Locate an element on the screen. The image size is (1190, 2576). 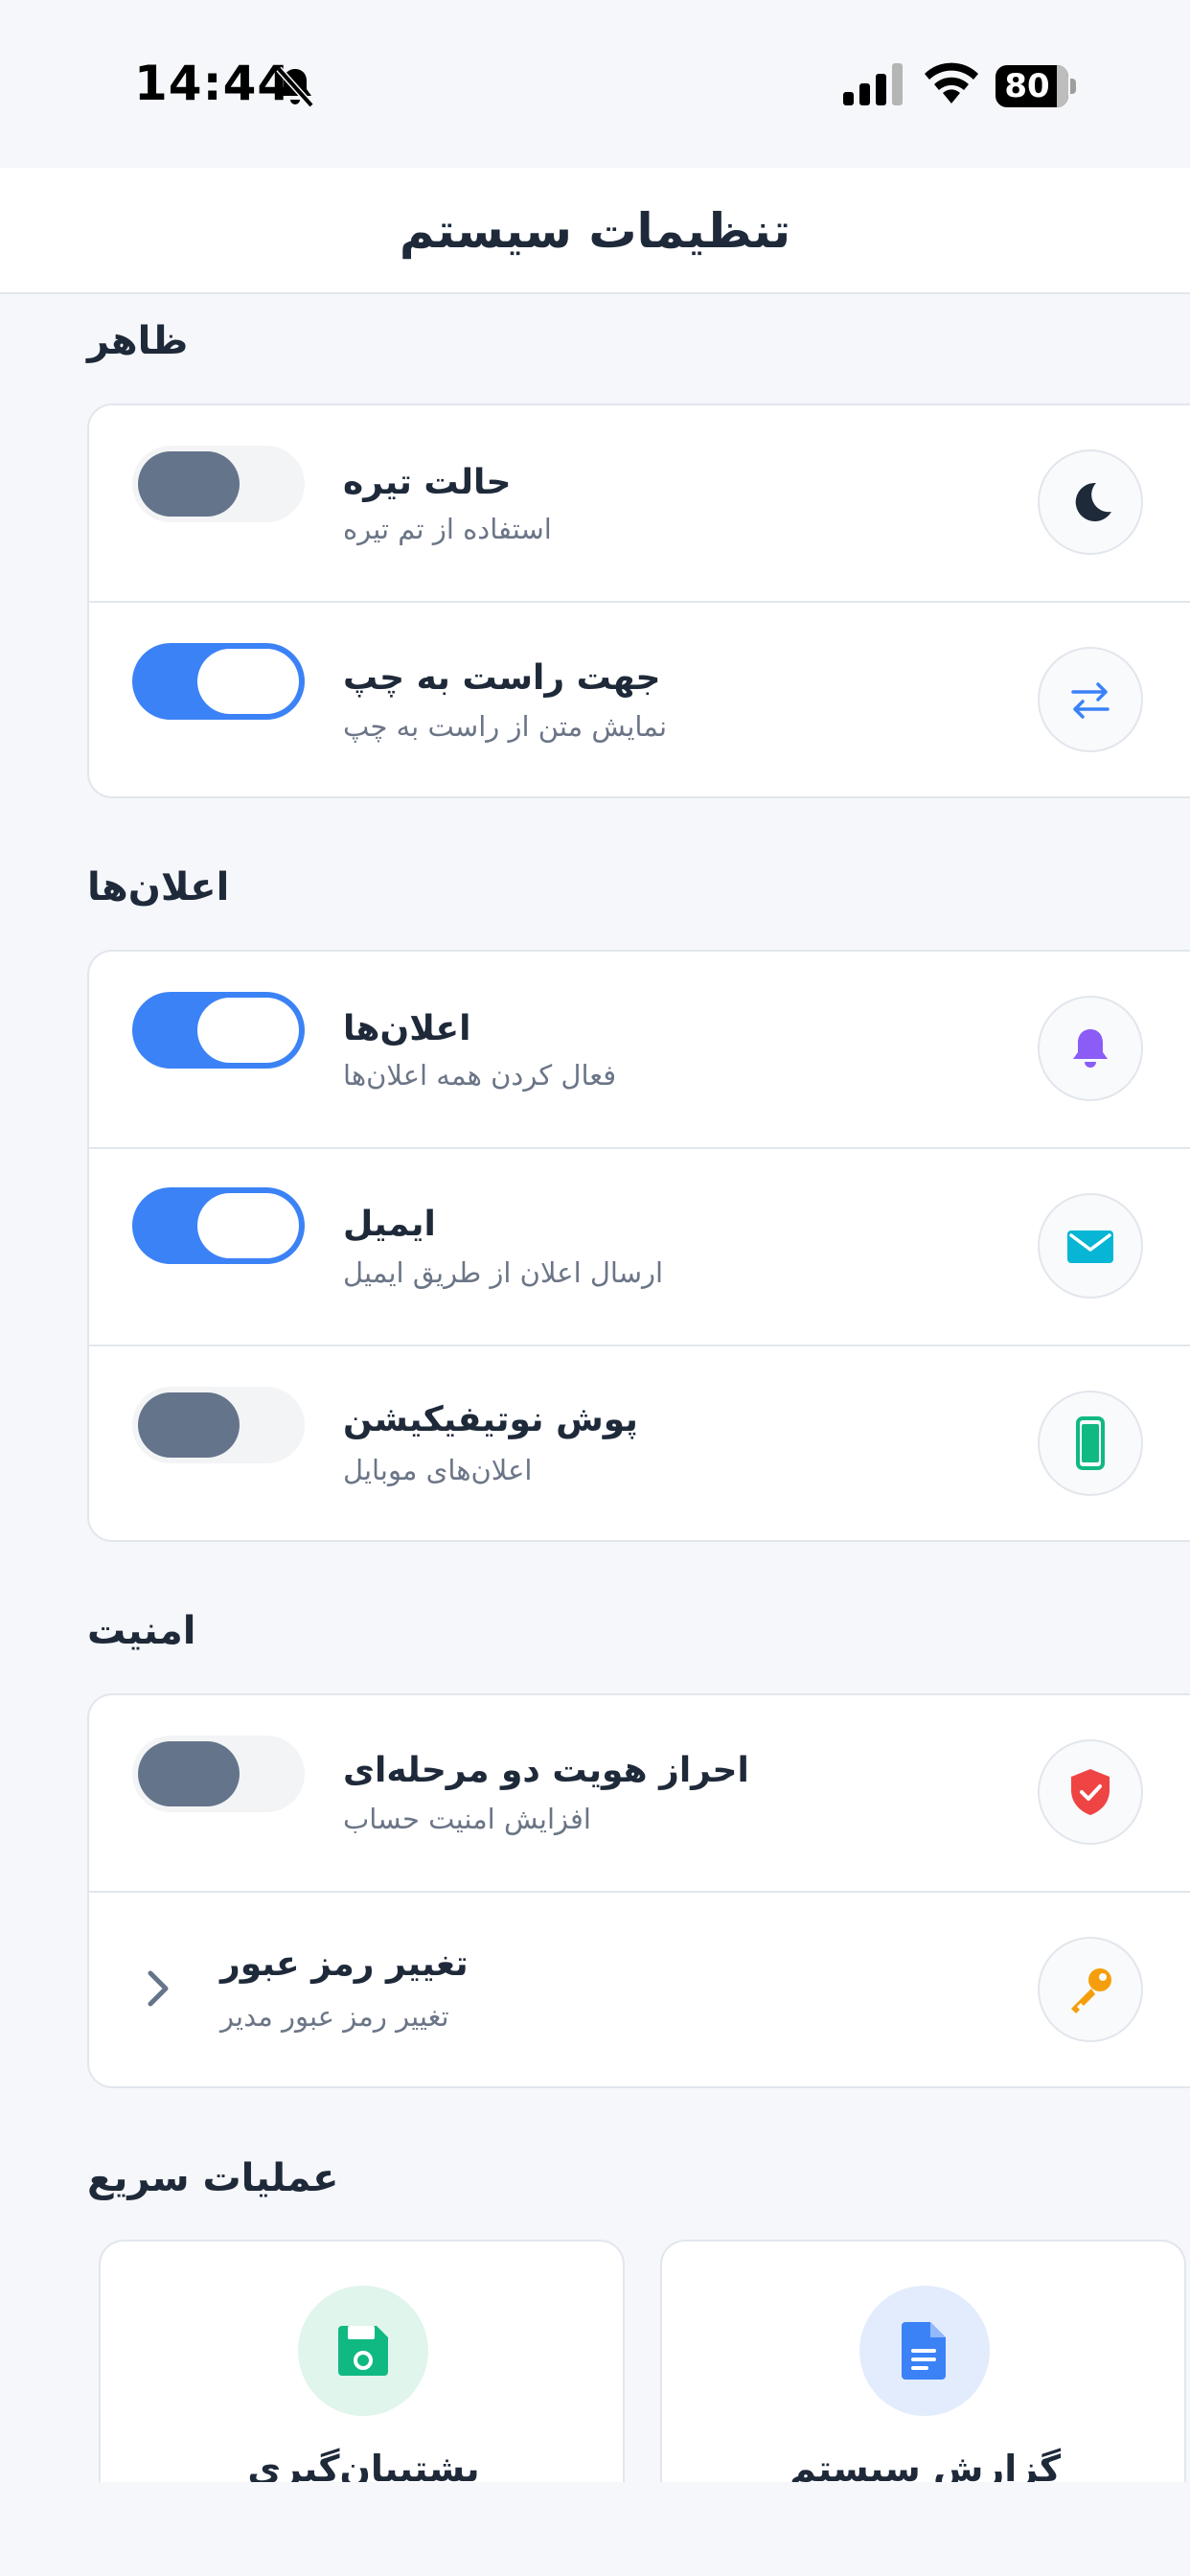
setting-row-email: ایمیل ارسال اعلان از طریق ایمیل is located at coordinates (639, 1247).